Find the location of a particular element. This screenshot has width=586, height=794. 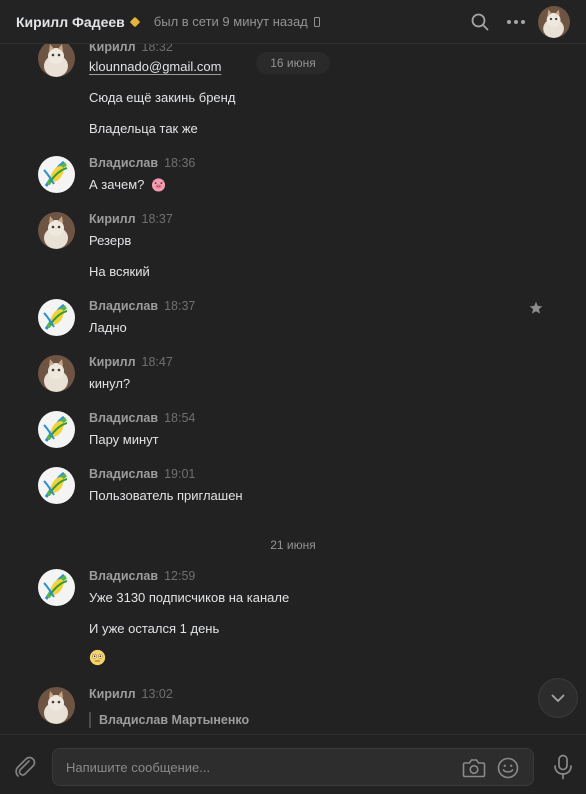

contact-avatar is located at coordinates (554, 22).